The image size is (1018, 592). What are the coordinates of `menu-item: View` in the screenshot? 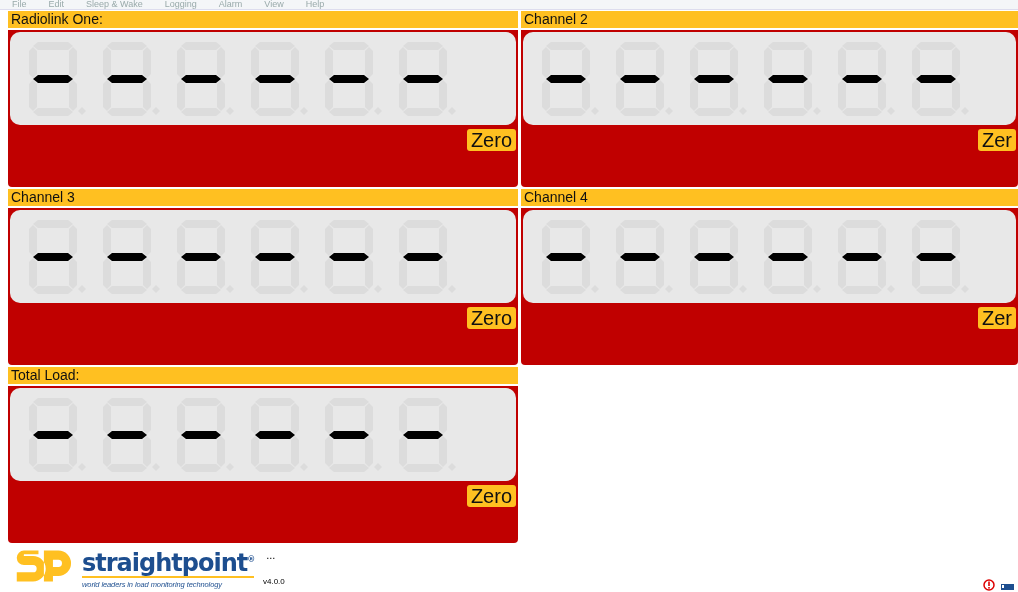 It's located at (274, 4).